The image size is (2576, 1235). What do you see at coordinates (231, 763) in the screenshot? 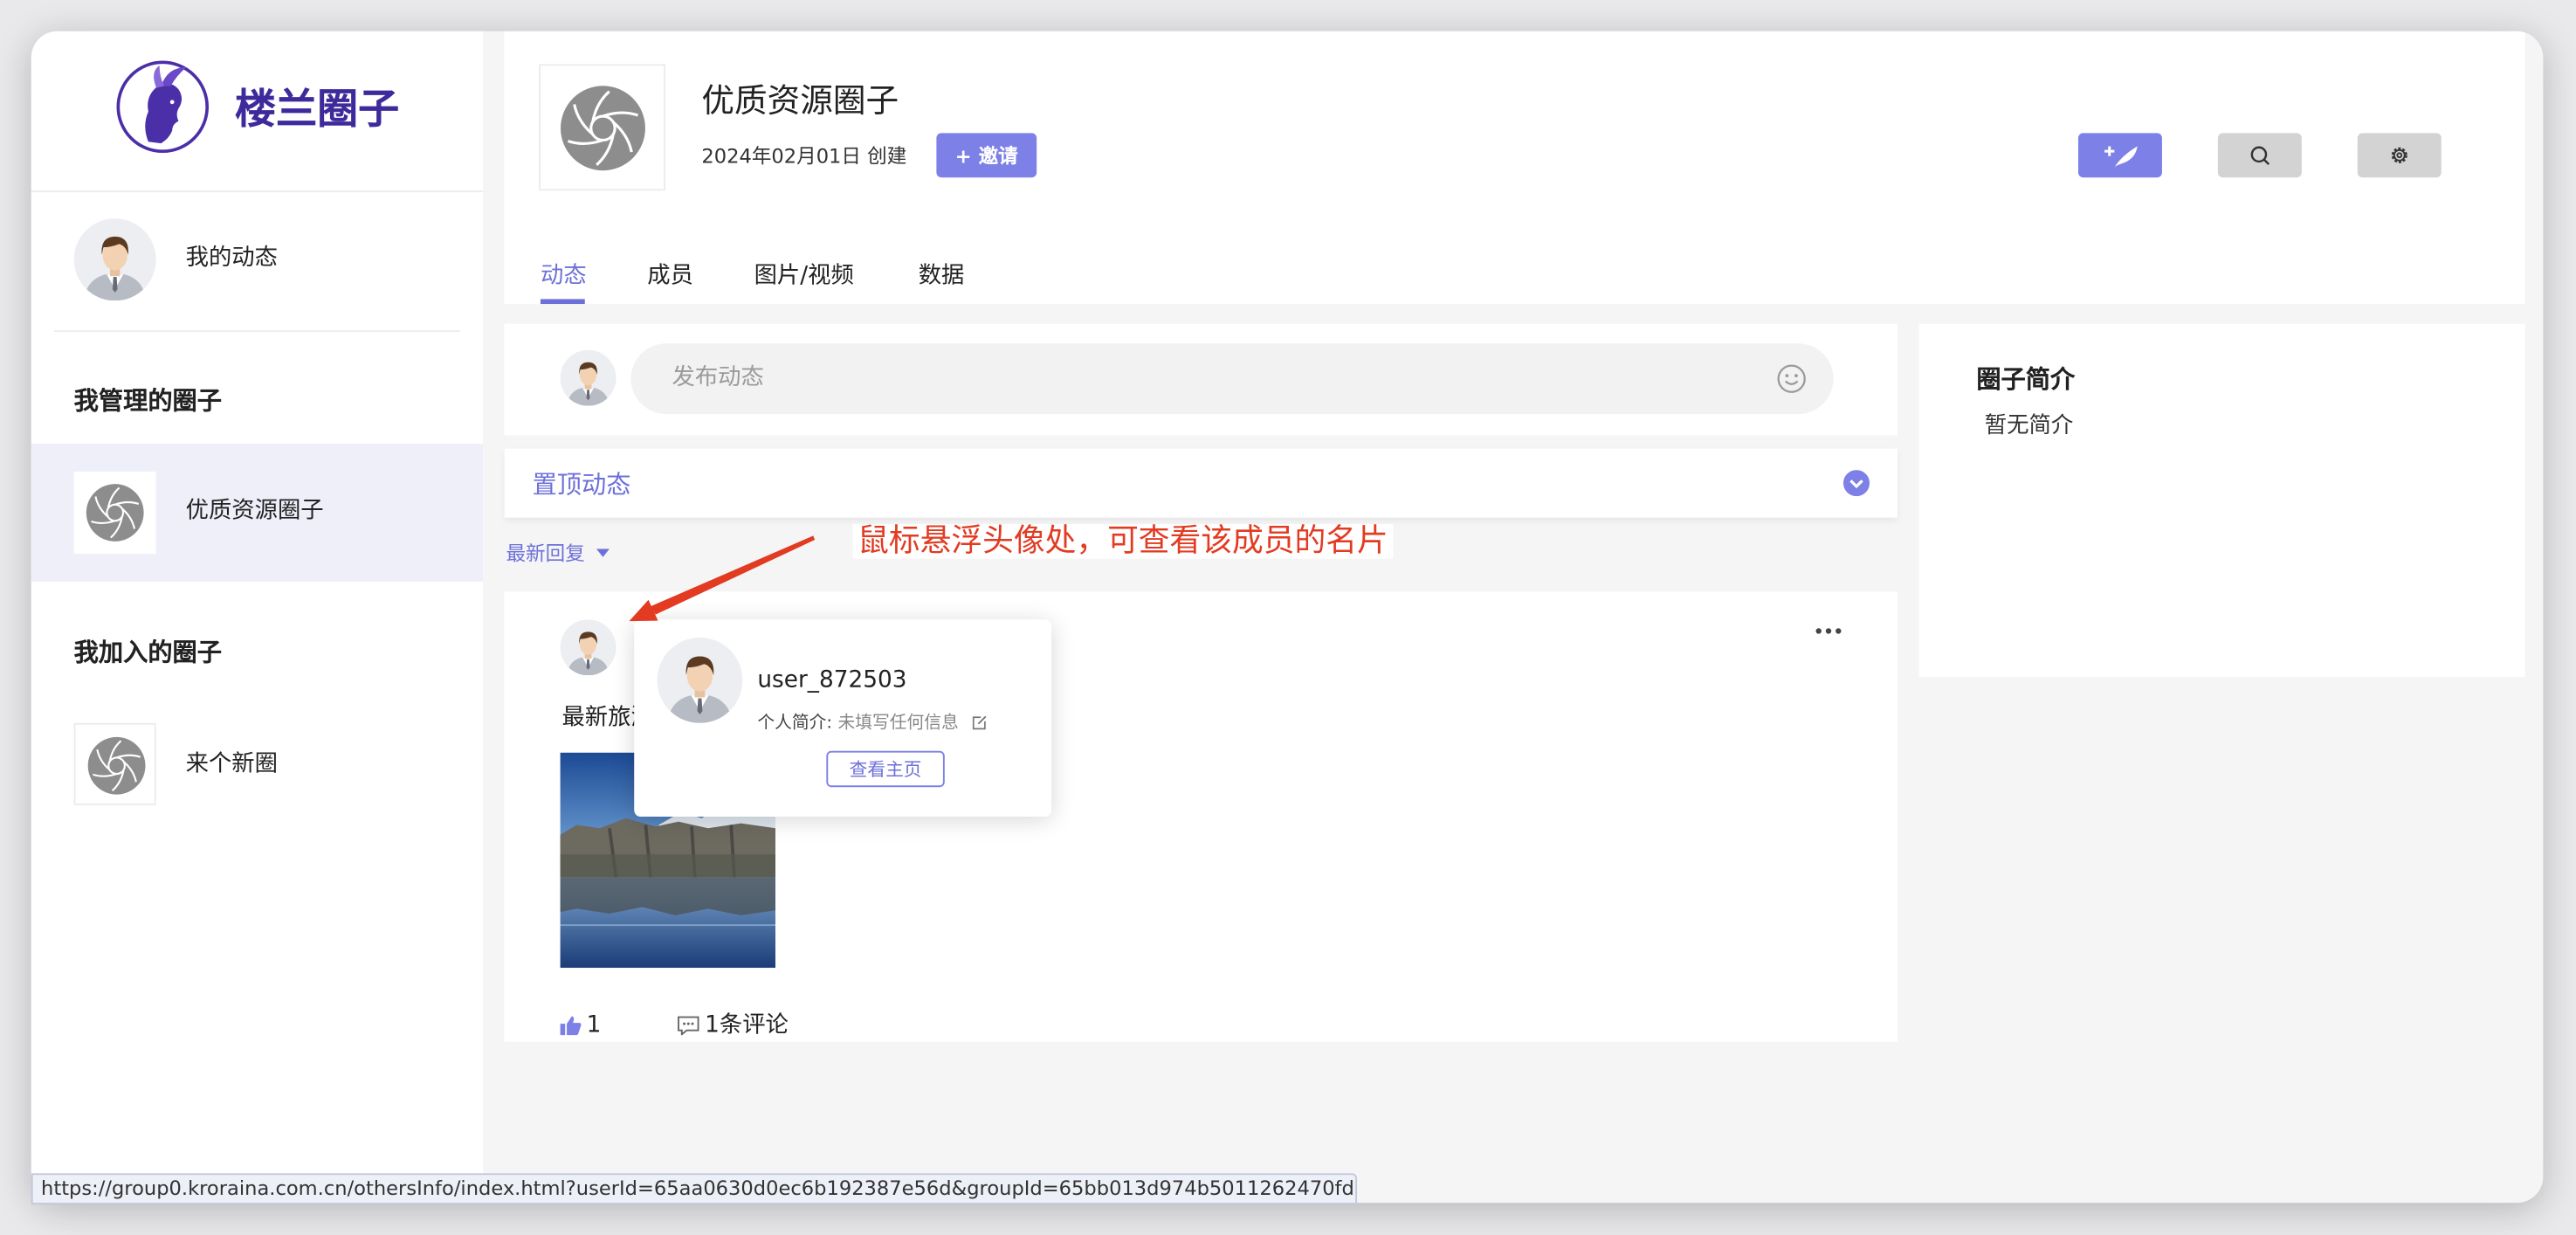
I see `sidebar-item-label: 来个新圈` at bounding box center [231, 763].